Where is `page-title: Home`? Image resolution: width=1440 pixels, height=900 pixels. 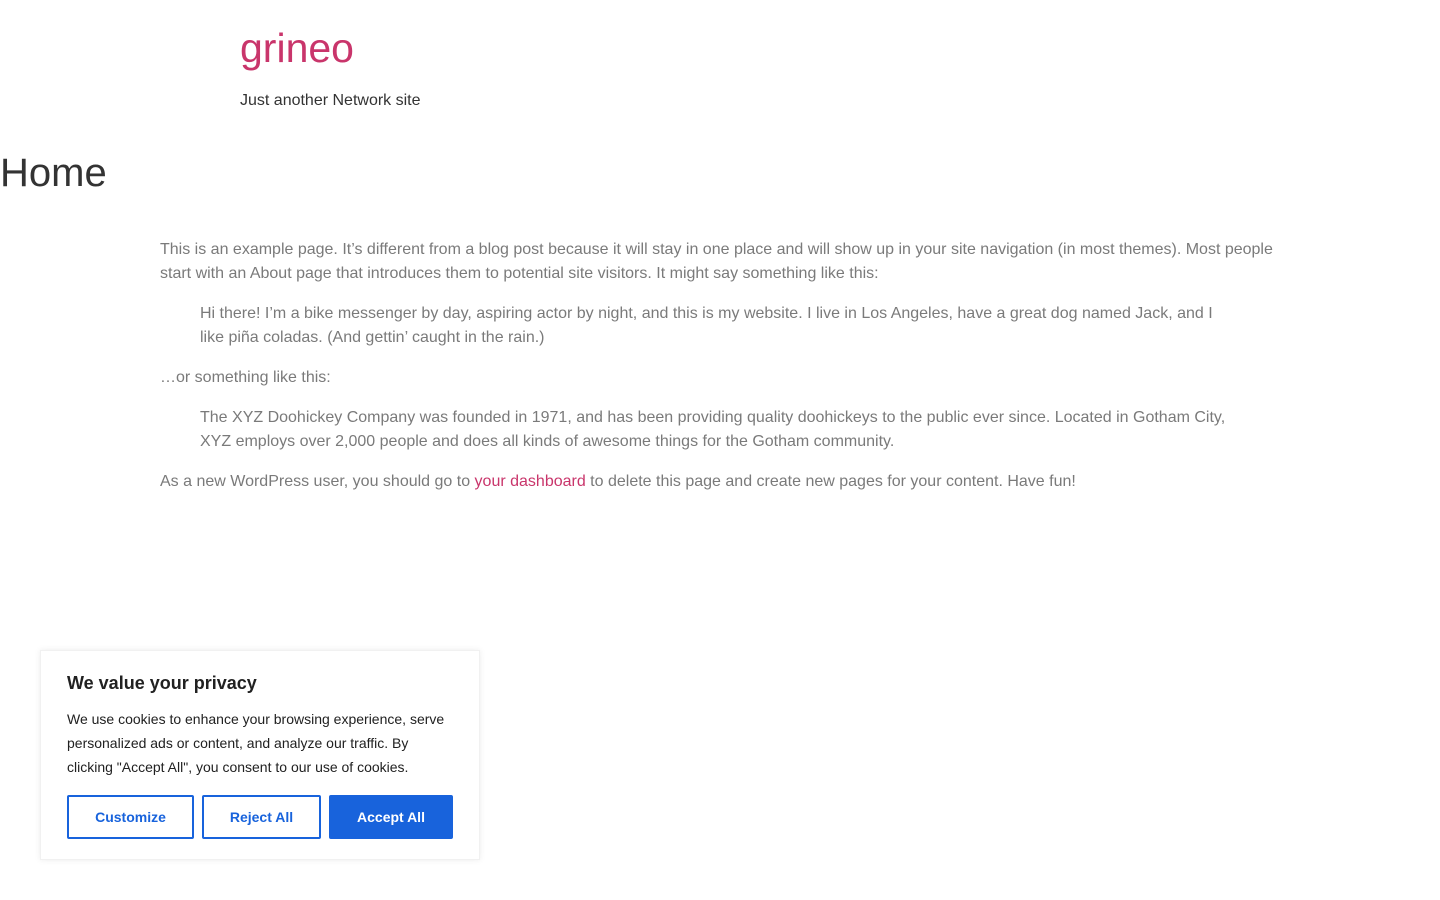 page-title: Home is located at coordinates (53, 173).